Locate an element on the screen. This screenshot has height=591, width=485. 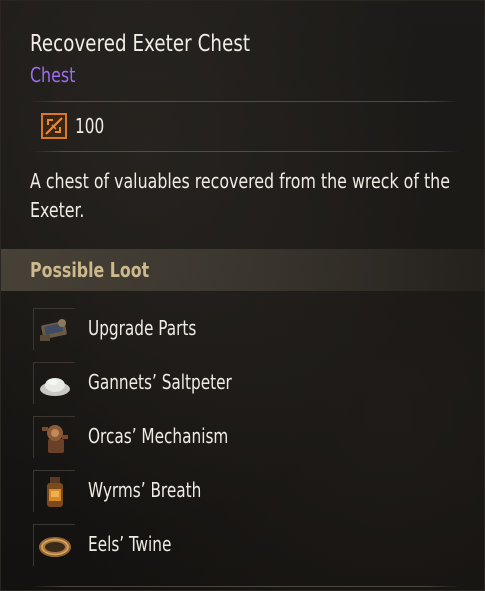
loot-item: Eels’ Twine is located at coordinates (243, 545).